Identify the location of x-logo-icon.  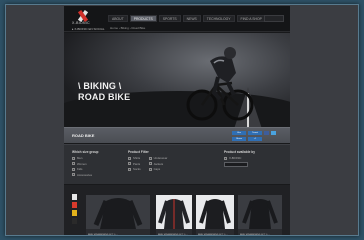
(84, 16).